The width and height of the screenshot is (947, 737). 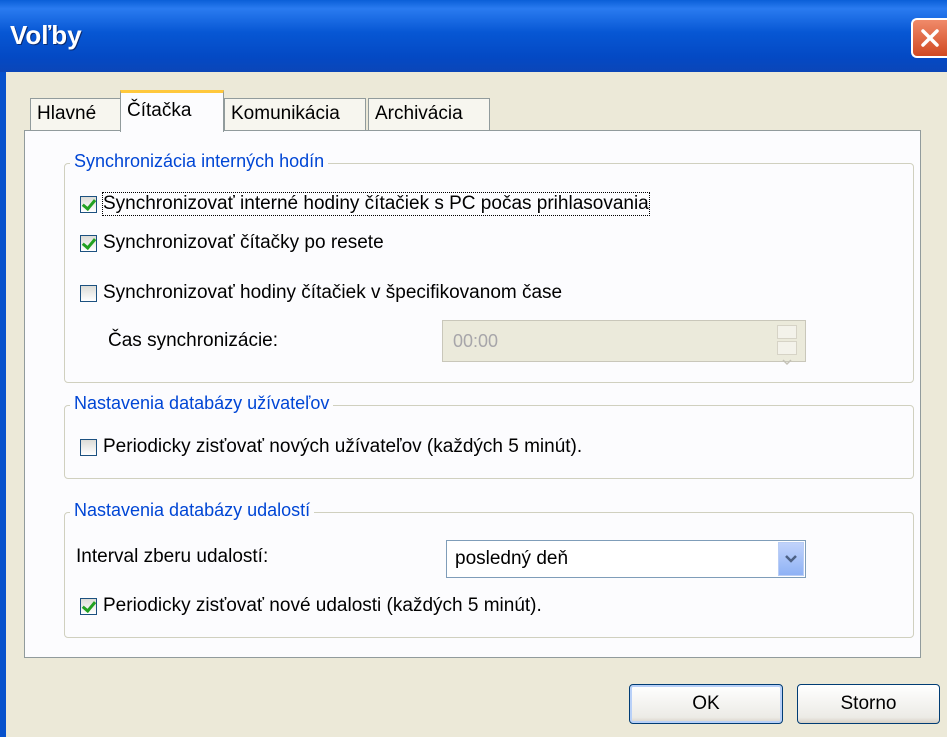 I want to click on time-spinner, so click(x=788, y=345).